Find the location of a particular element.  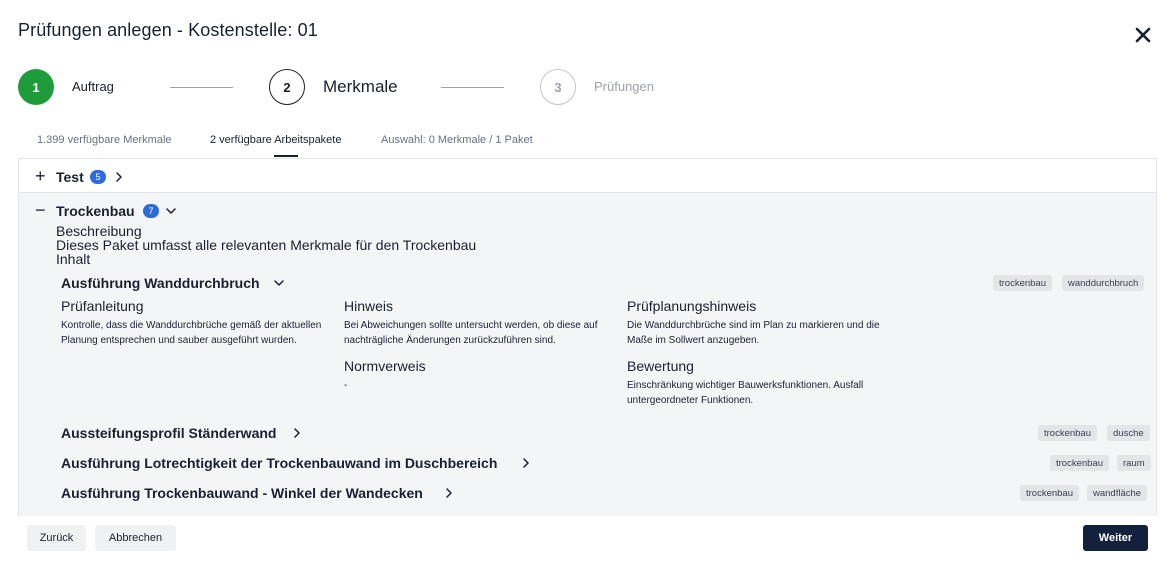

count-badge: 5 is located at coordinates (98, 177).